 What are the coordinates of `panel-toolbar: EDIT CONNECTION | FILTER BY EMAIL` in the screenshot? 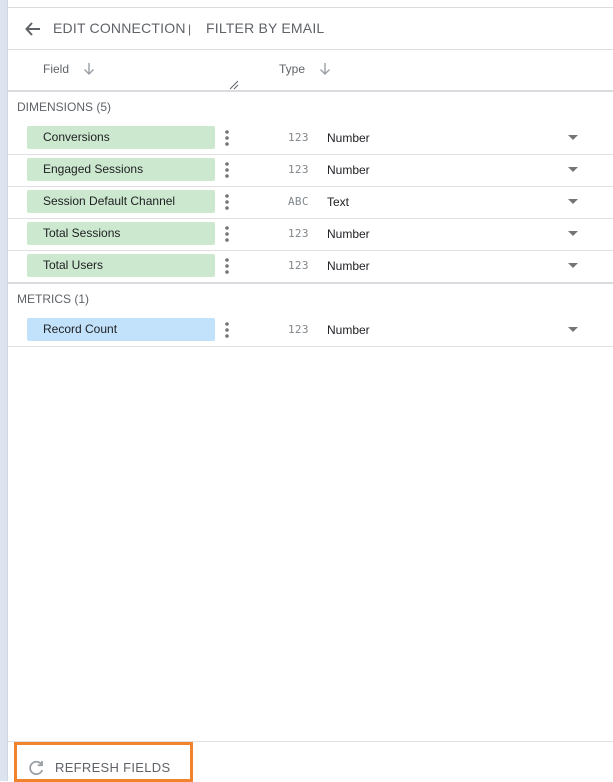 It's located at (310, 29).